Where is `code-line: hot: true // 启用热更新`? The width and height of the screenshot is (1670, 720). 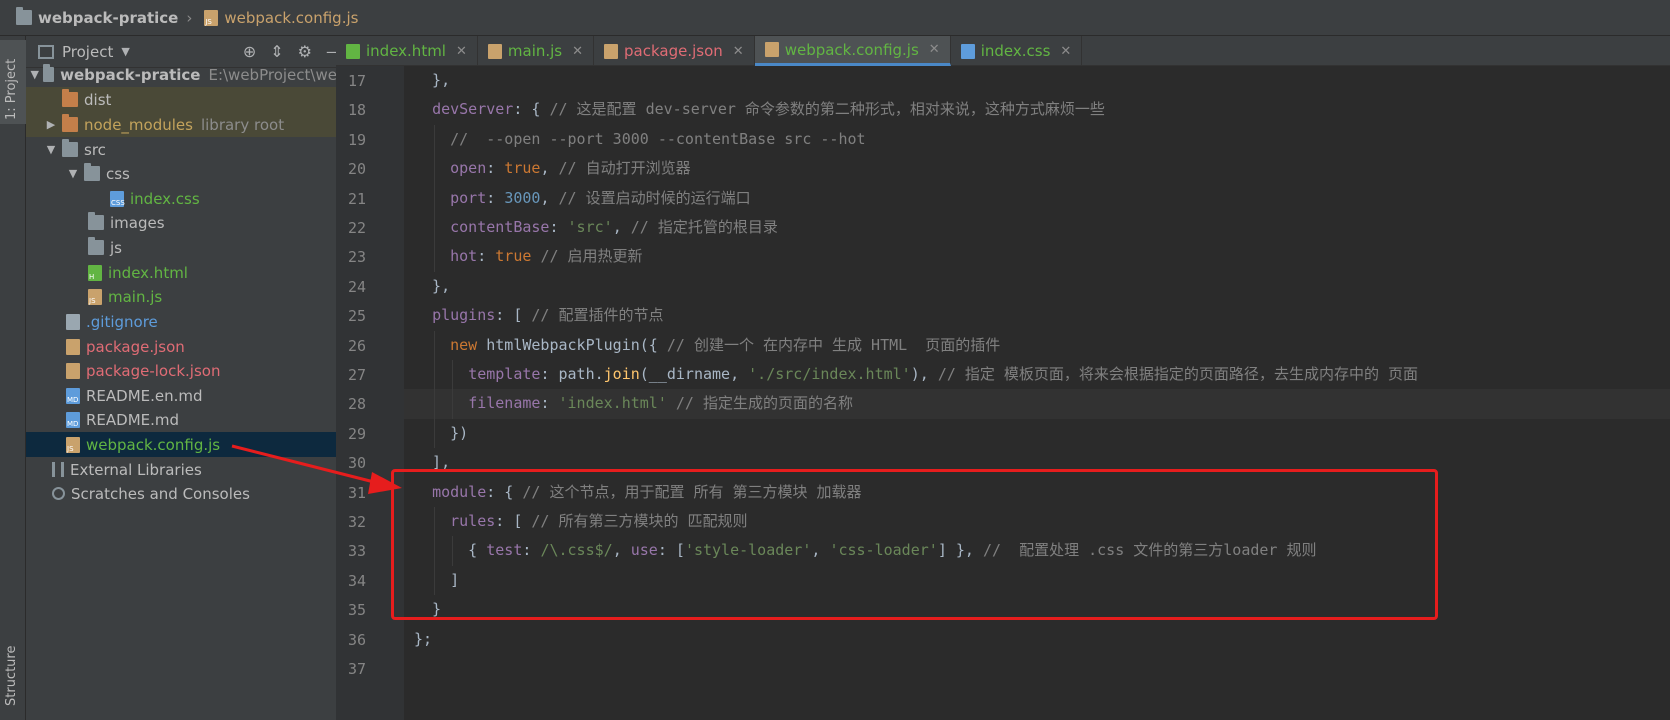 code-line: hot: true // 启用热更新 is located at coordinates (1037, 256).